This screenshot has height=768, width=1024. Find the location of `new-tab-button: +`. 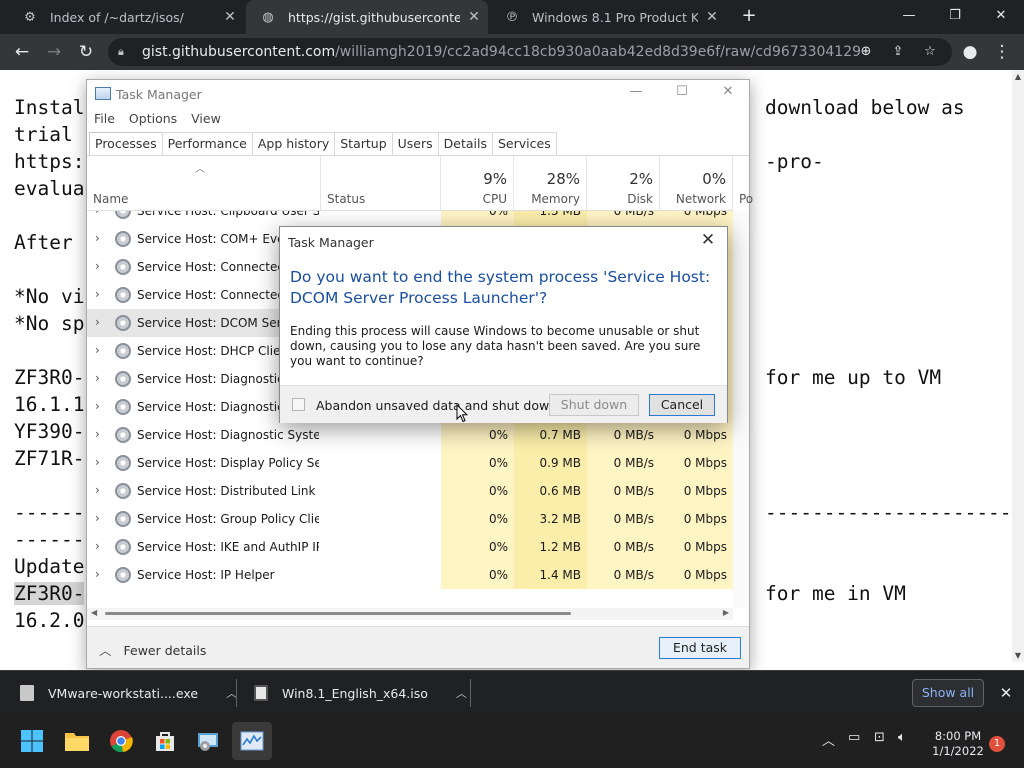

new-tab-button: + is located at coordinates (749, 17).